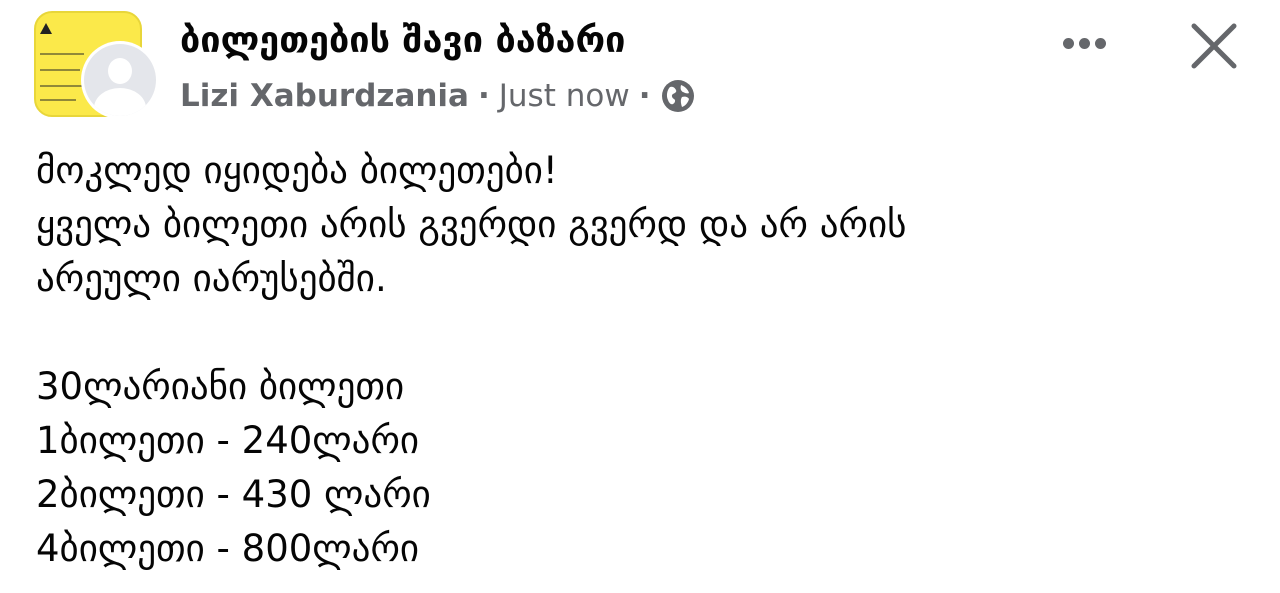 The image size is (1280, 593). I want to click on group-name-link: ბილეთების შავი ბაზარი, so click(402, 41).